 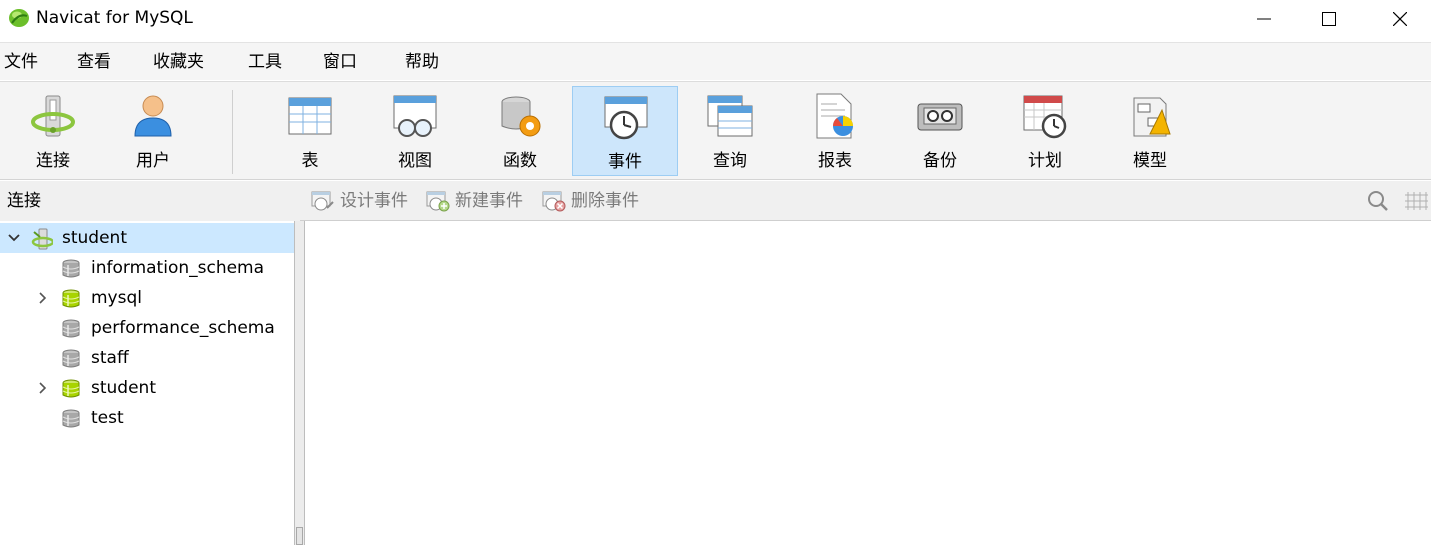 What do you see at coordinates (107, 418) in the screenshot?
I see `tree-db-label: test` at bounding box center [107, 418].